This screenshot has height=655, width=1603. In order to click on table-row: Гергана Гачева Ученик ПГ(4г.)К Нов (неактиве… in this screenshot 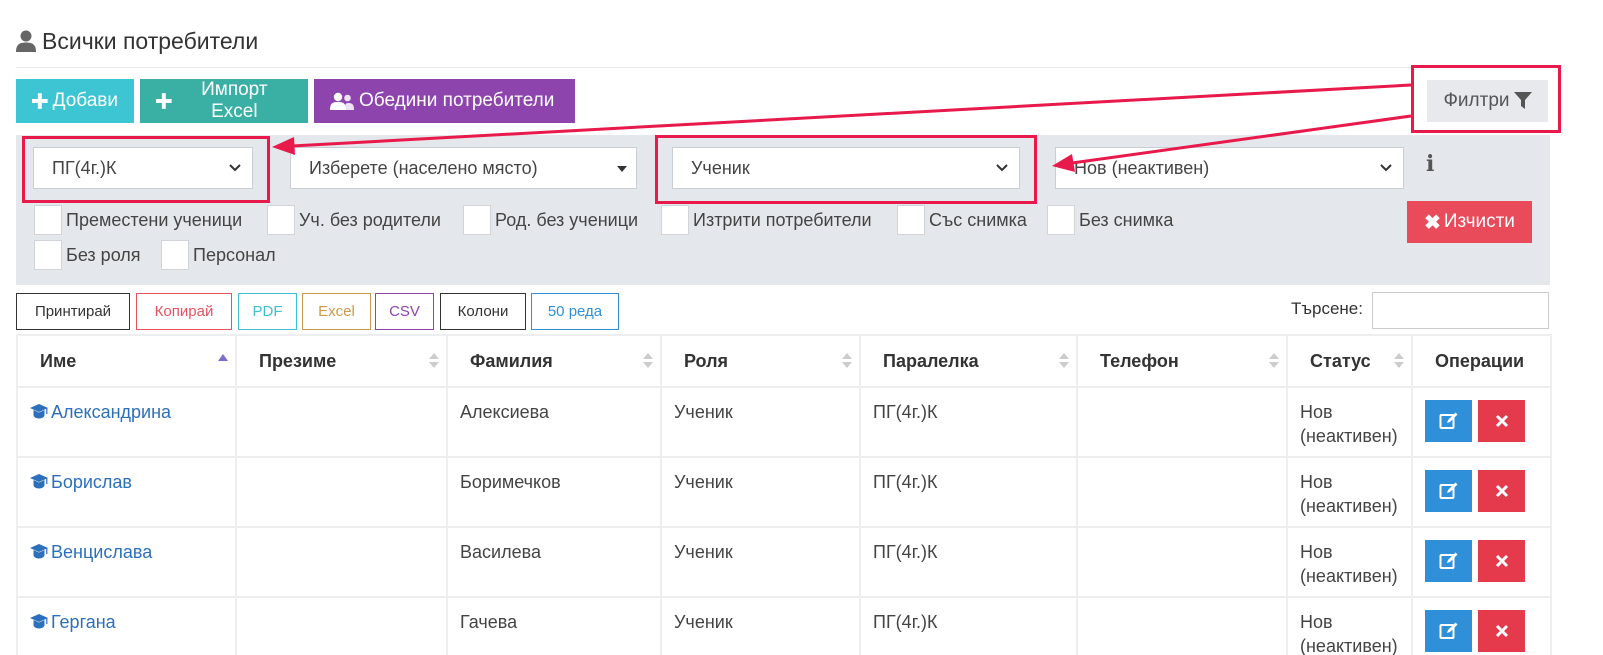, I will do `click(784, 625)`.